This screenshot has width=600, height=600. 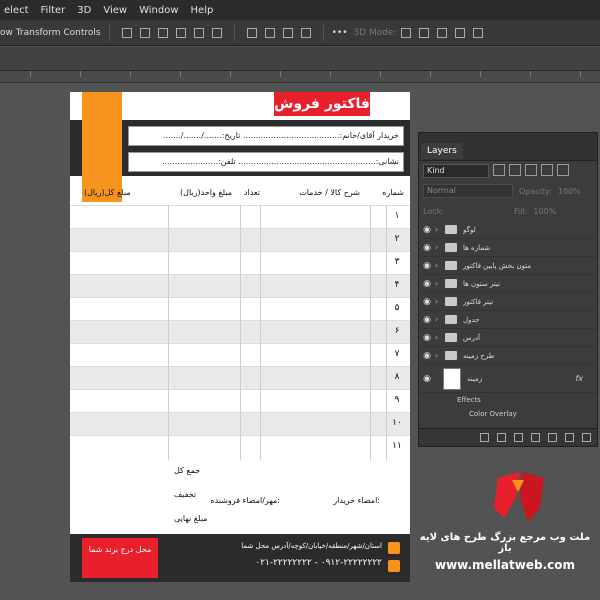 What do you see at coordinates (499, 170) in the screenshot?
I see `pixel-filter-icon` at bounding box center [499, 170].